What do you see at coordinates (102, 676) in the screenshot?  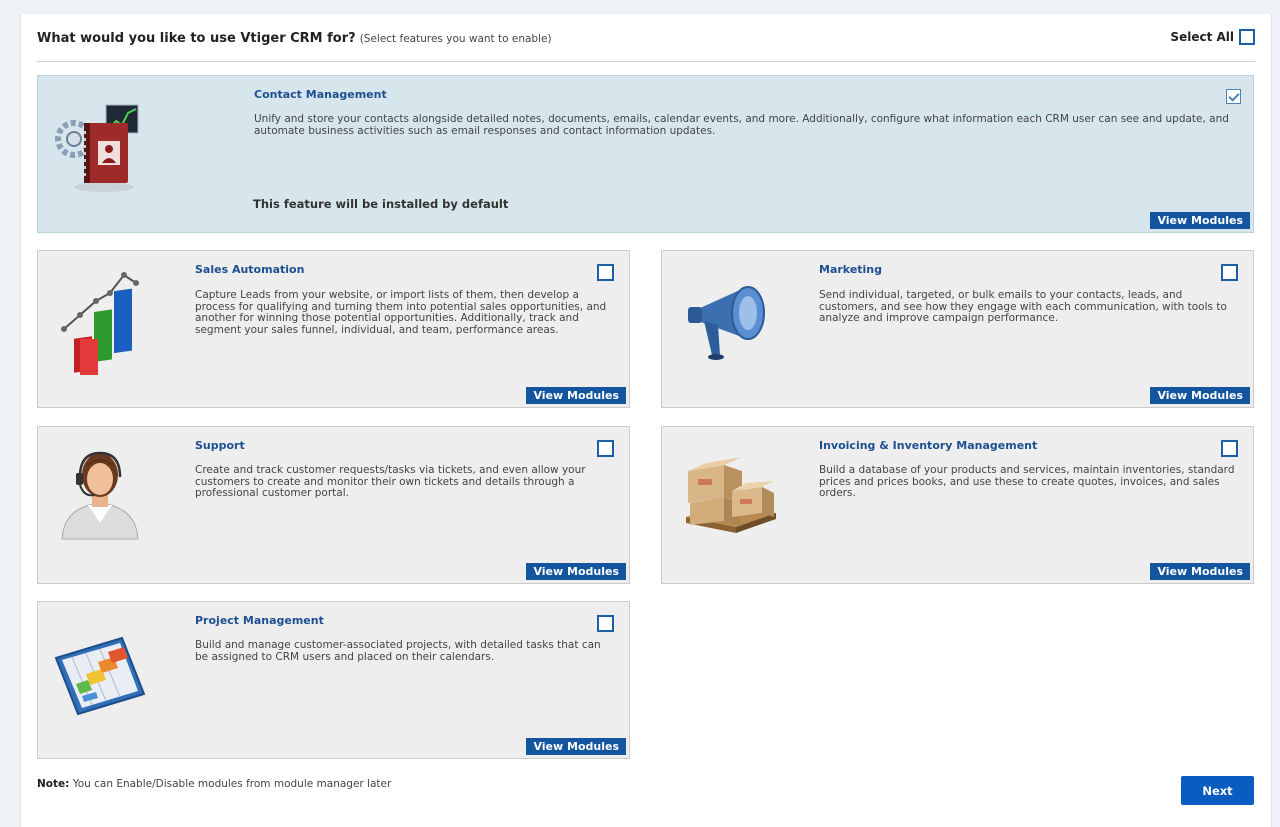 I see `gantt-chart-icon` at bounding box center [102, 676].